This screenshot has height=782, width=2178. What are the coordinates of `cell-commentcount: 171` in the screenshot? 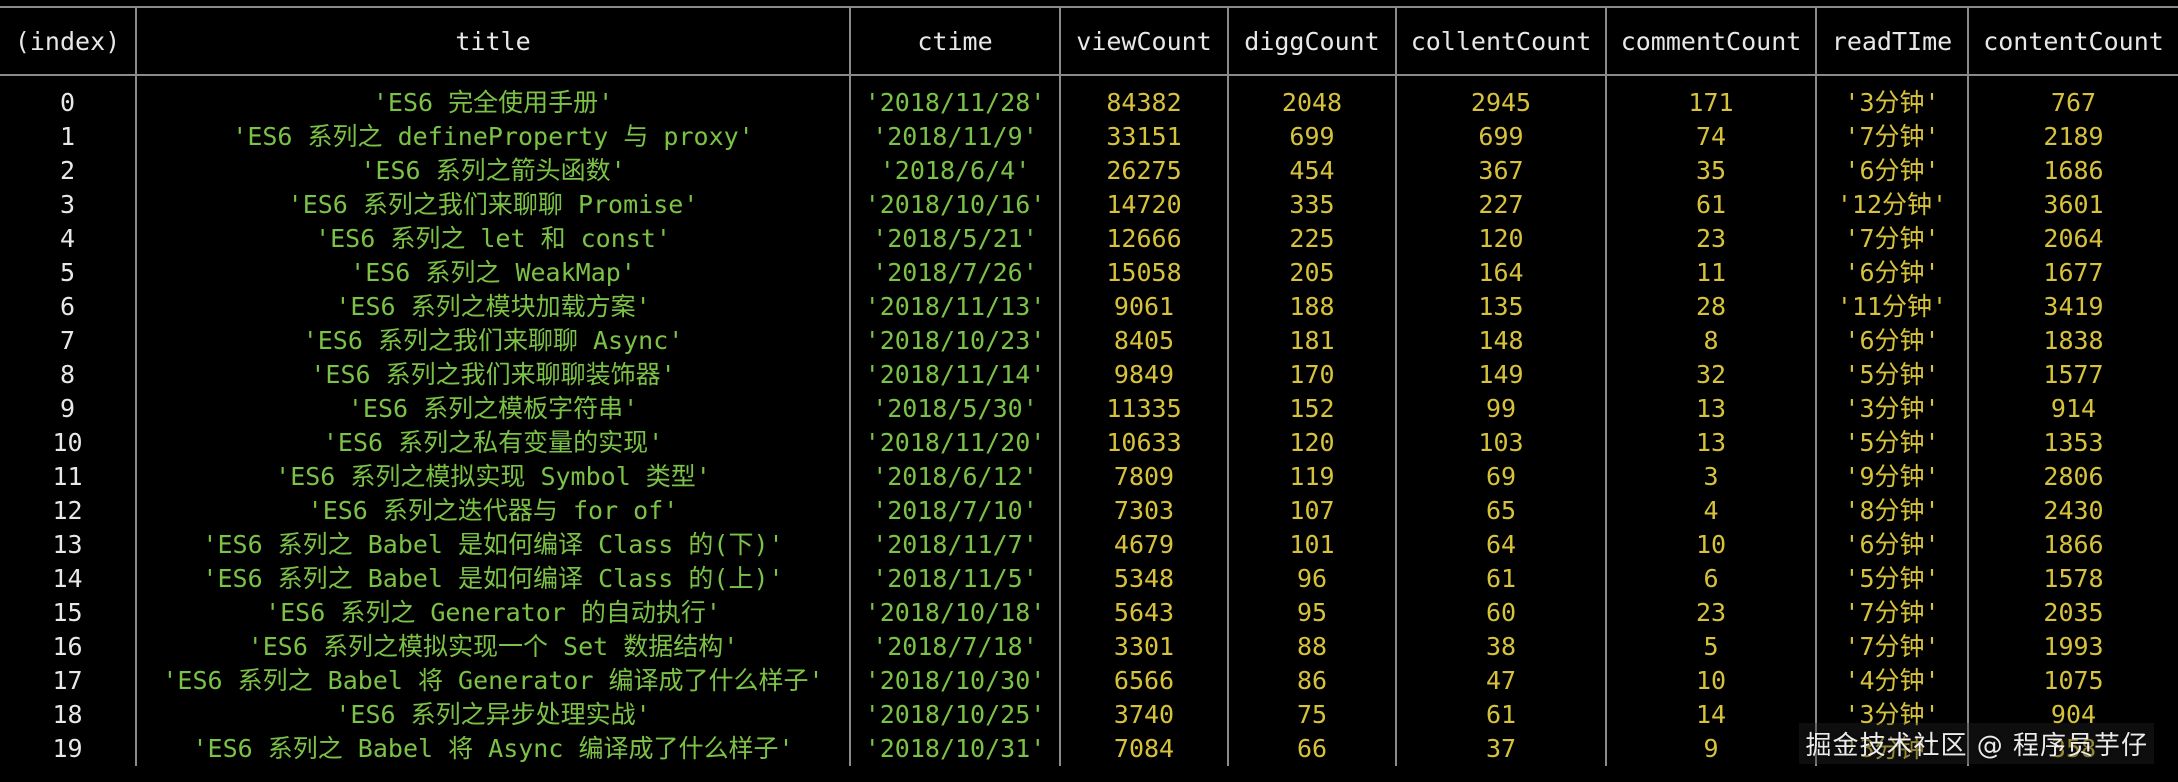 It's located at (1710, 103).